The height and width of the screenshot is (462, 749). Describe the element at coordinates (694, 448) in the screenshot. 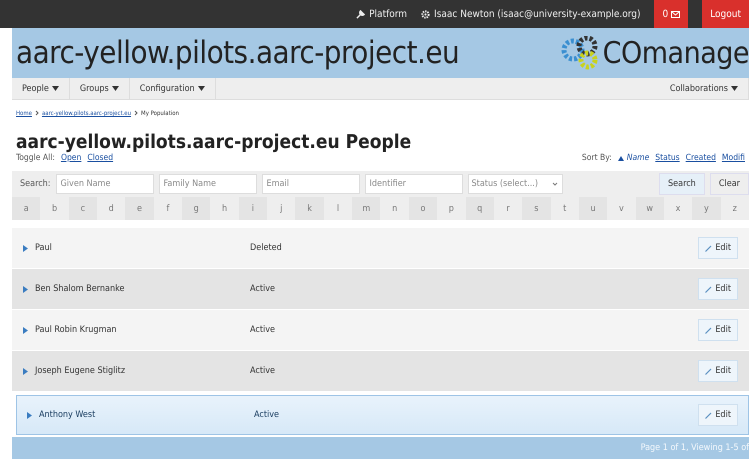

I see `pagination-text: Page 1 of 1, Viewing 1-5 of` at that location.